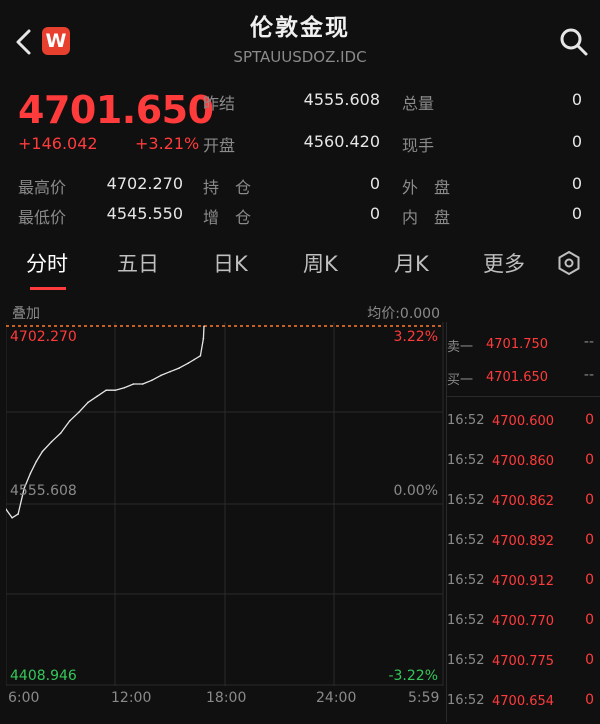  I want to click on active-tab-indicator, so click(48, 288).